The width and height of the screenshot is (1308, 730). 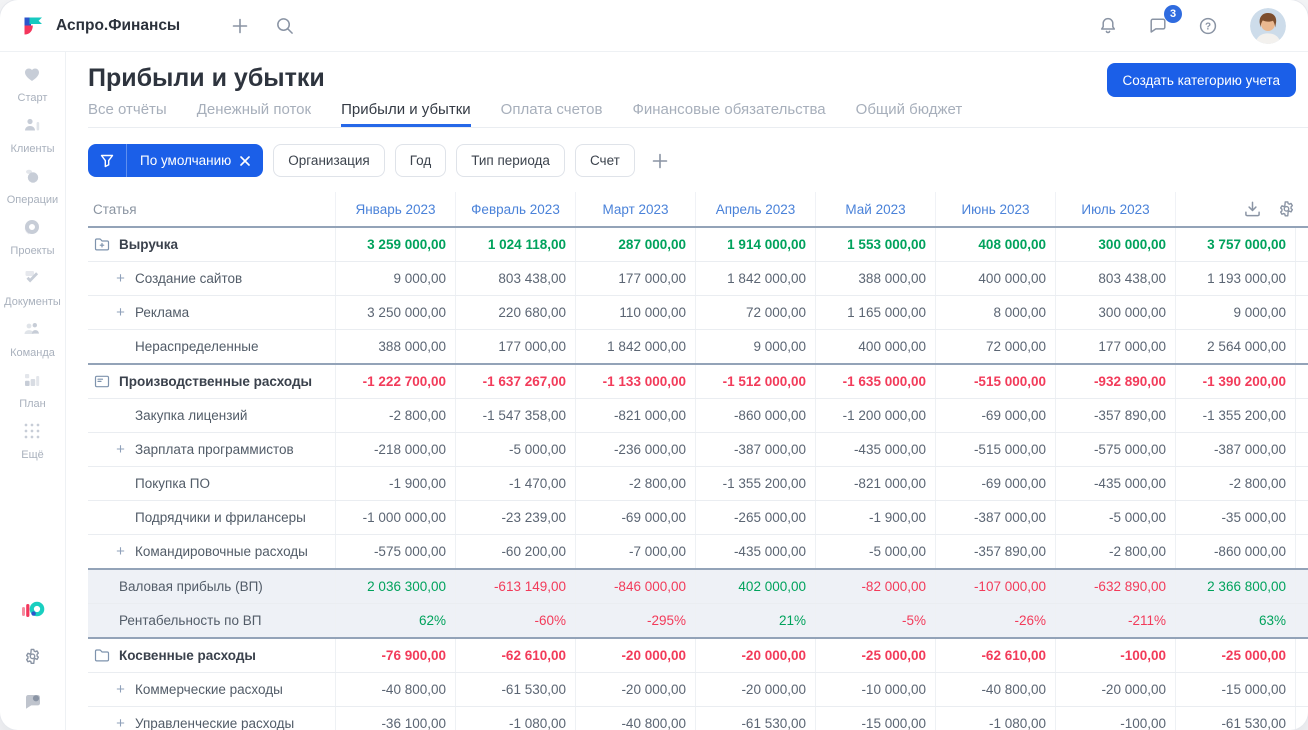 I want to click on search-button, so click(x=284, y=26).